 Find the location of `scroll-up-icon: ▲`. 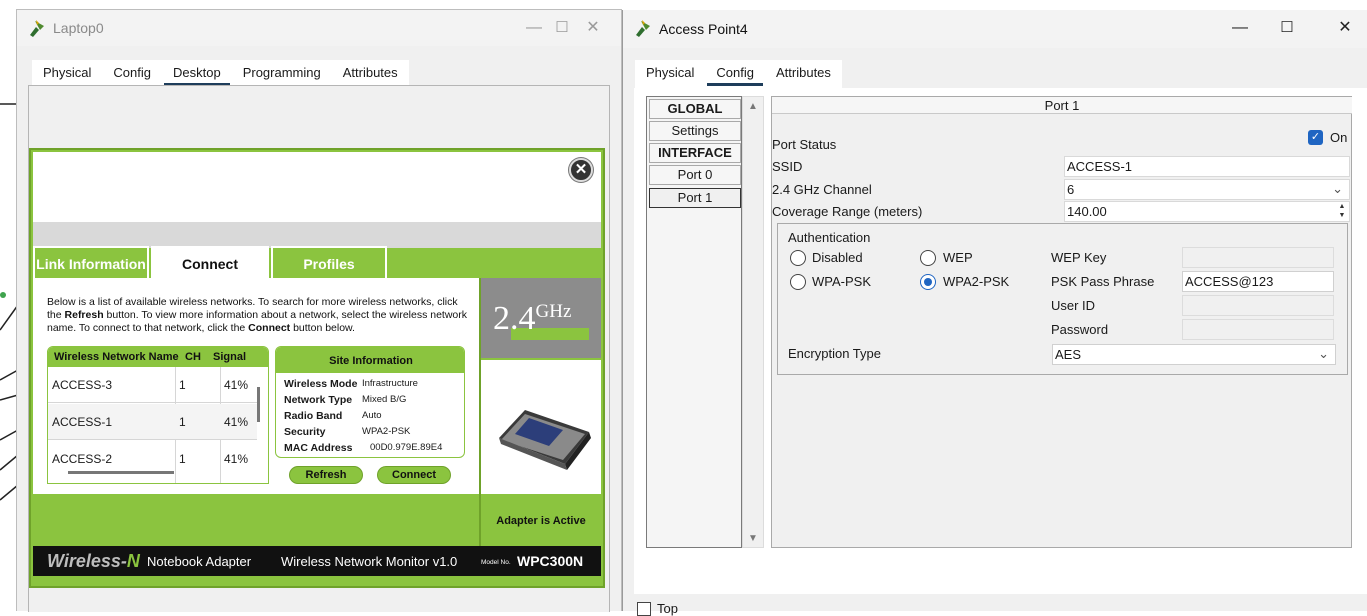

scroll-up-icon: ▲ is located at coordinates (753, 106).